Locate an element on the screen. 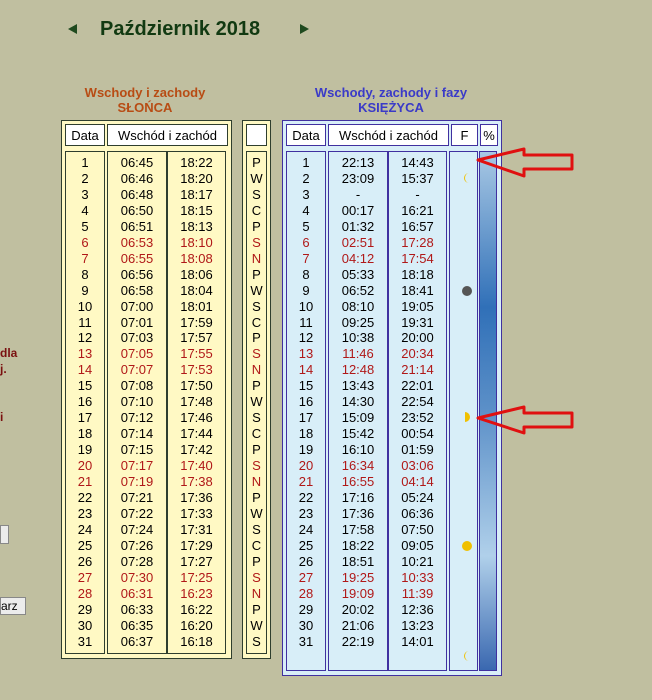 The width and height of the screenshot is (652, 700). moon-table-row-cell: 21:06 is located at coordinates (358, 625).